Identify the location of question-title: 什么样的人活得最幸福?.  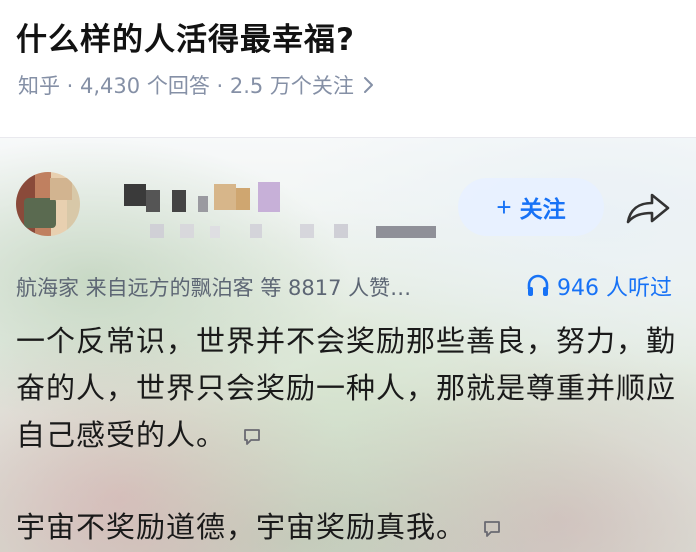
(185, 36).